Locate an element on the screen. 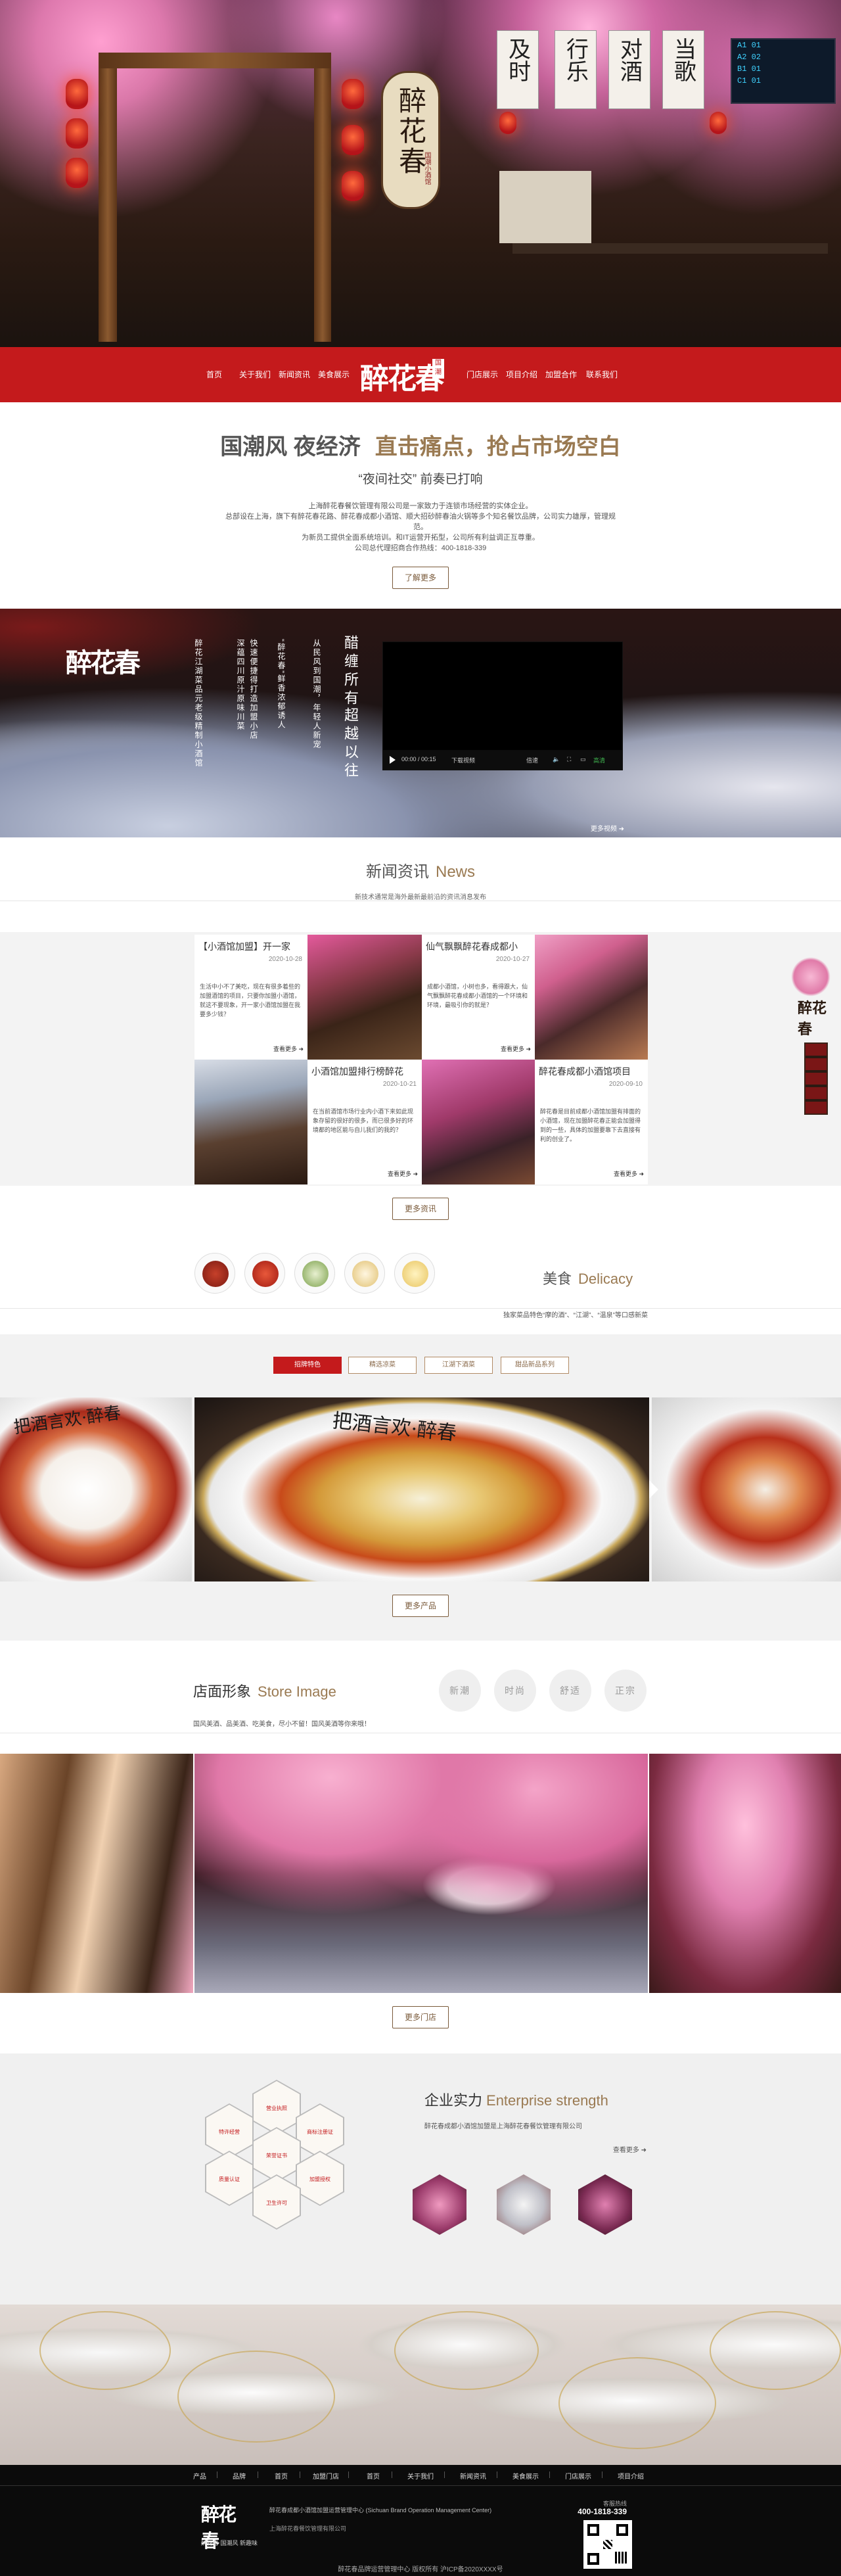 The image size is (841, 2576). pip-icon: ▭ is located at coordinates (583, 760).